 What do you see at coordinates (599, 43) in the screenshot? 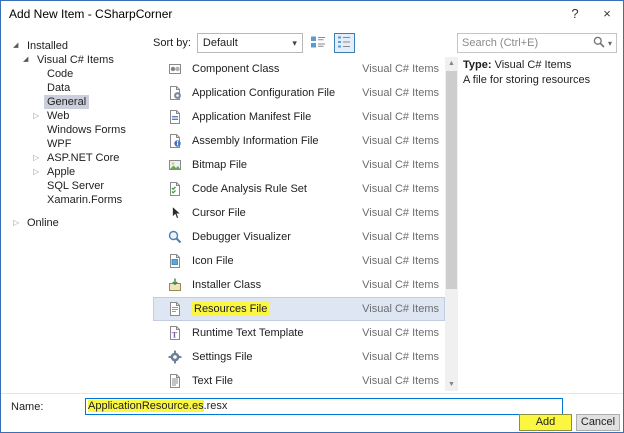
I see `search-icon` at bounding box center [599, 43].